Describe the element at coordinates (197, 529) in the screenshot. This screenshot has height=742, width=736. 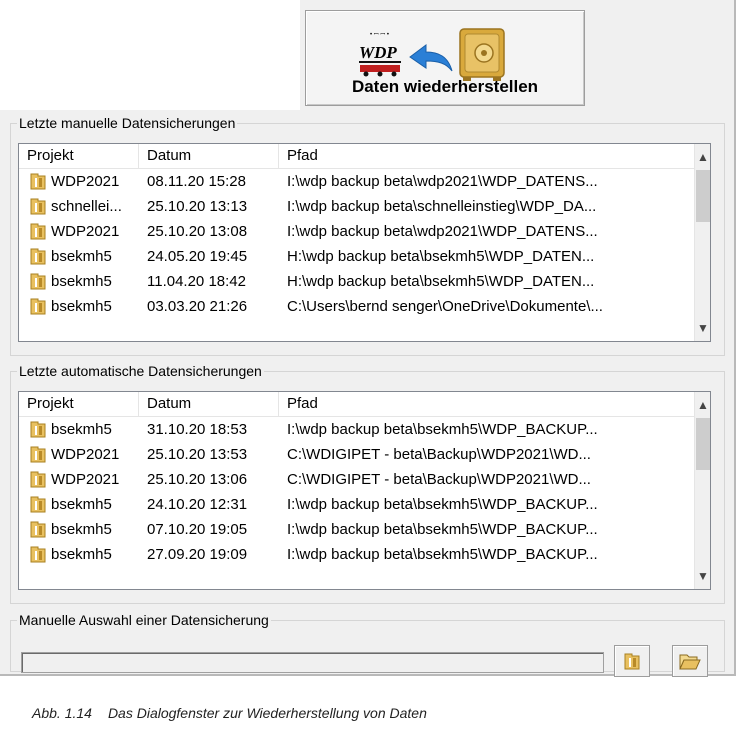
I see `cell-datum: 07.10.20 19:05` at that location.